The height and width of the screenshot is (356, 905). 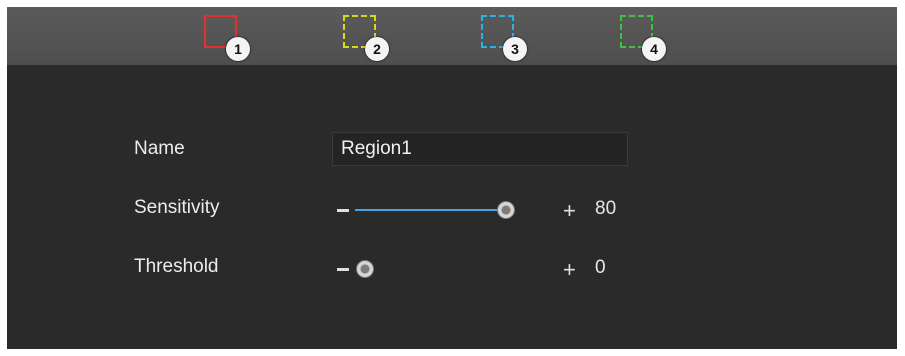 What do you see at coordinates (177, 207) in the screenshot?
I see `sensitivity-label: Sensitivity` at bounding box center [177, 207].